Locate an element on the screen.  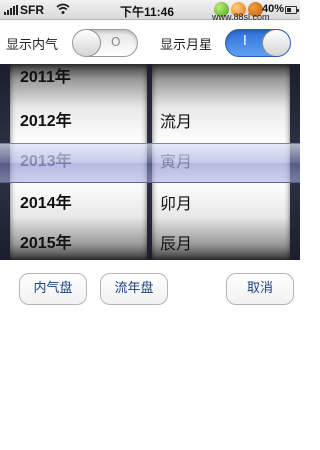
monthly-star-toggle: I is located at coordinates (258, 43).